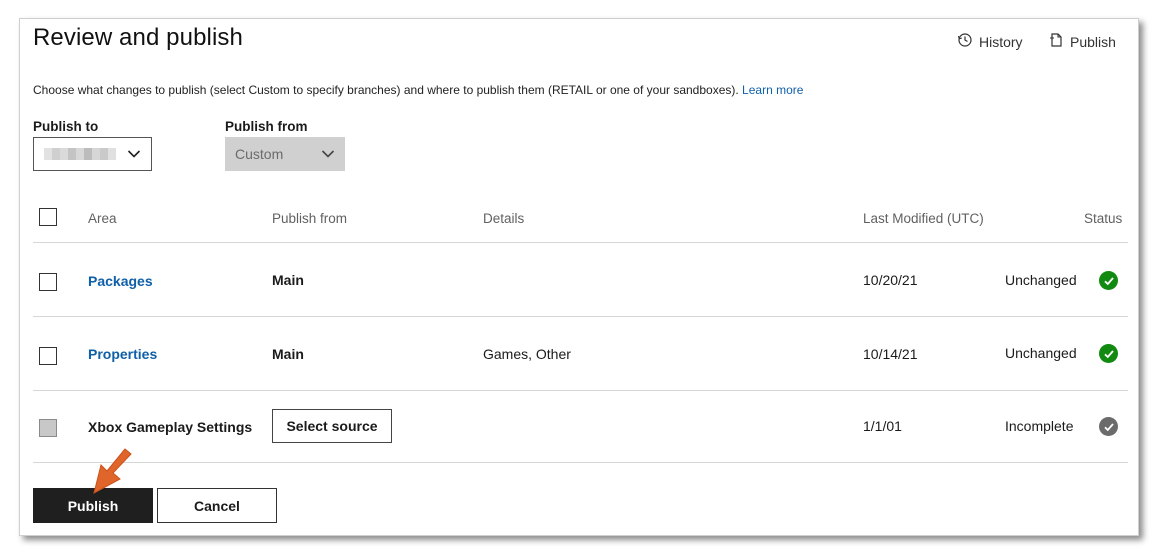  I want to click on row-checkbox-properties, so click(48, 356).